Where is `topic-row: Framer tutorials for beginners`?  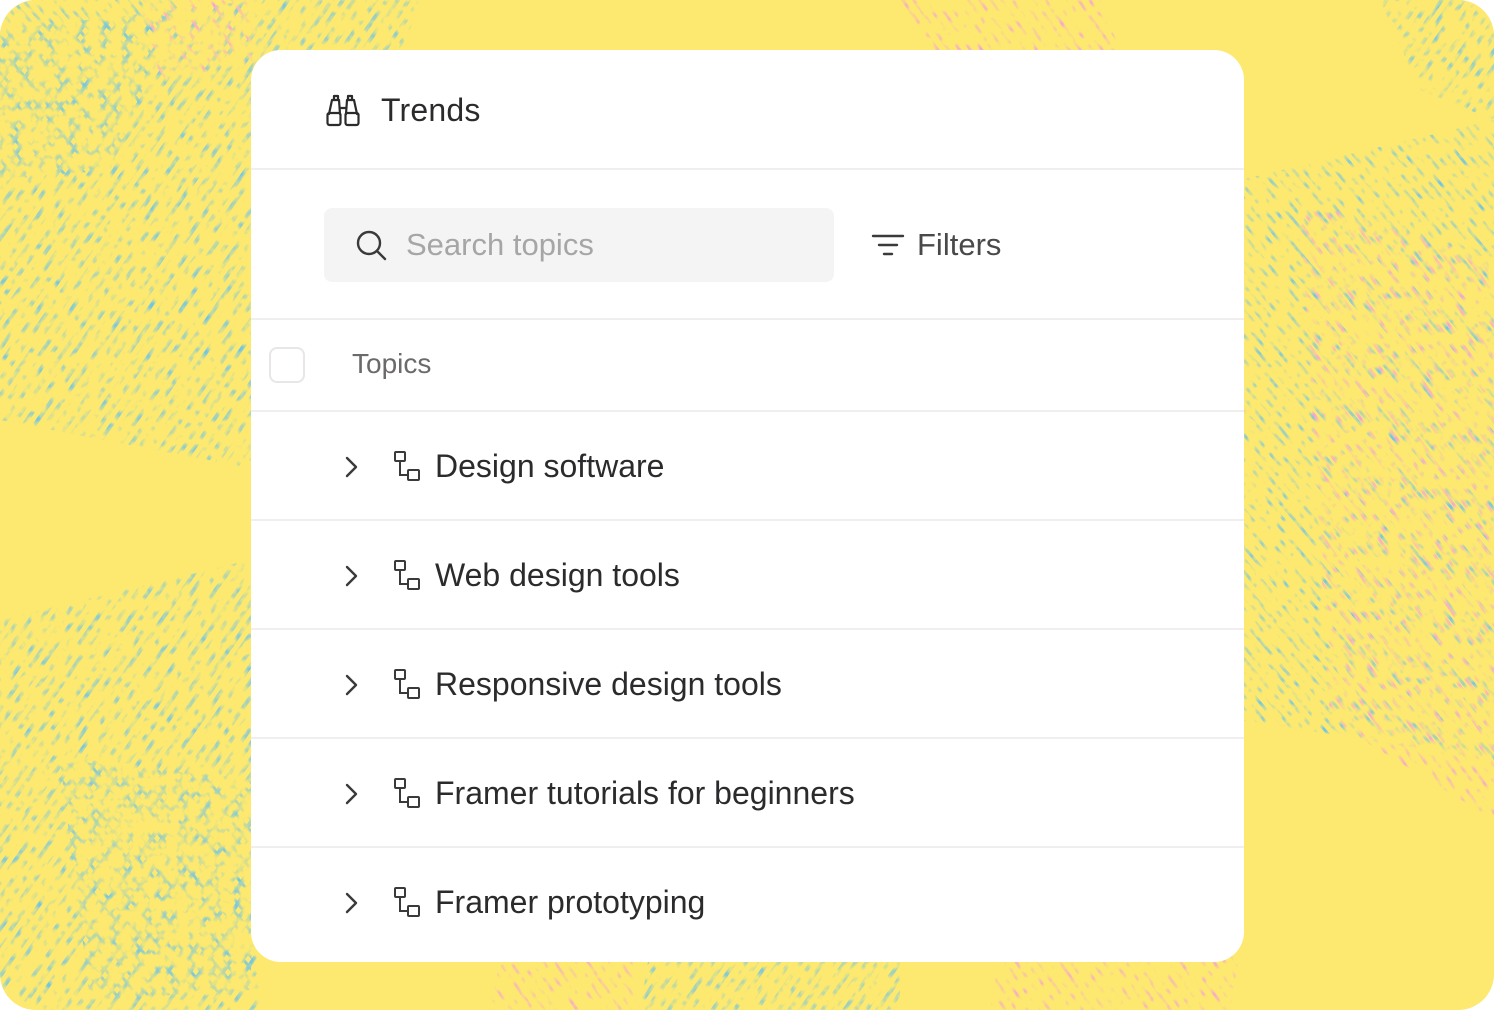
topic-row: Framer tutorials for beginners is located at coordinates (747, 793).